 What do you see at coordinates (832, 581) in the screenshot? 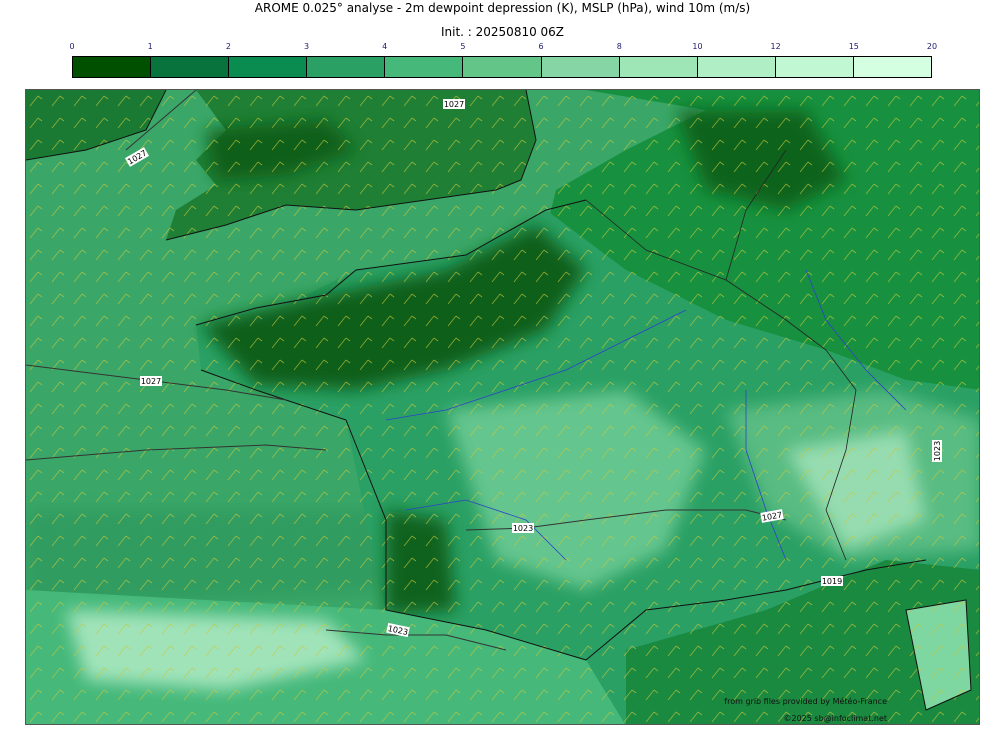
I see `isobar-label: 1019` at bounding box center [832, 581].